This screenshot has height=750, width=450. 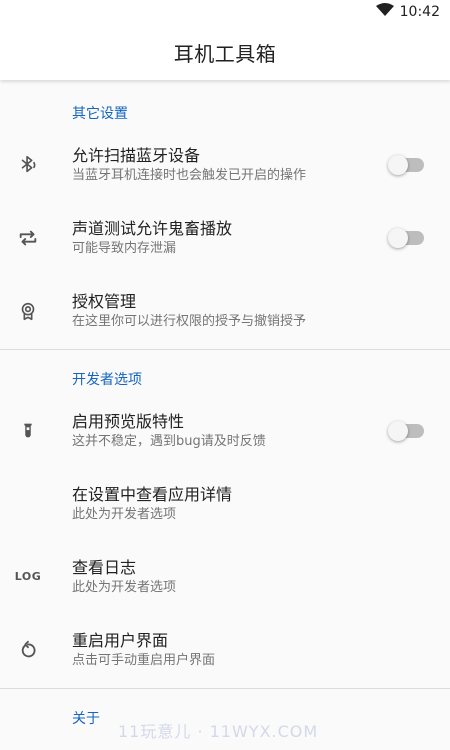 I want to click on status-time: 10:42, so click(x=419, y=12).